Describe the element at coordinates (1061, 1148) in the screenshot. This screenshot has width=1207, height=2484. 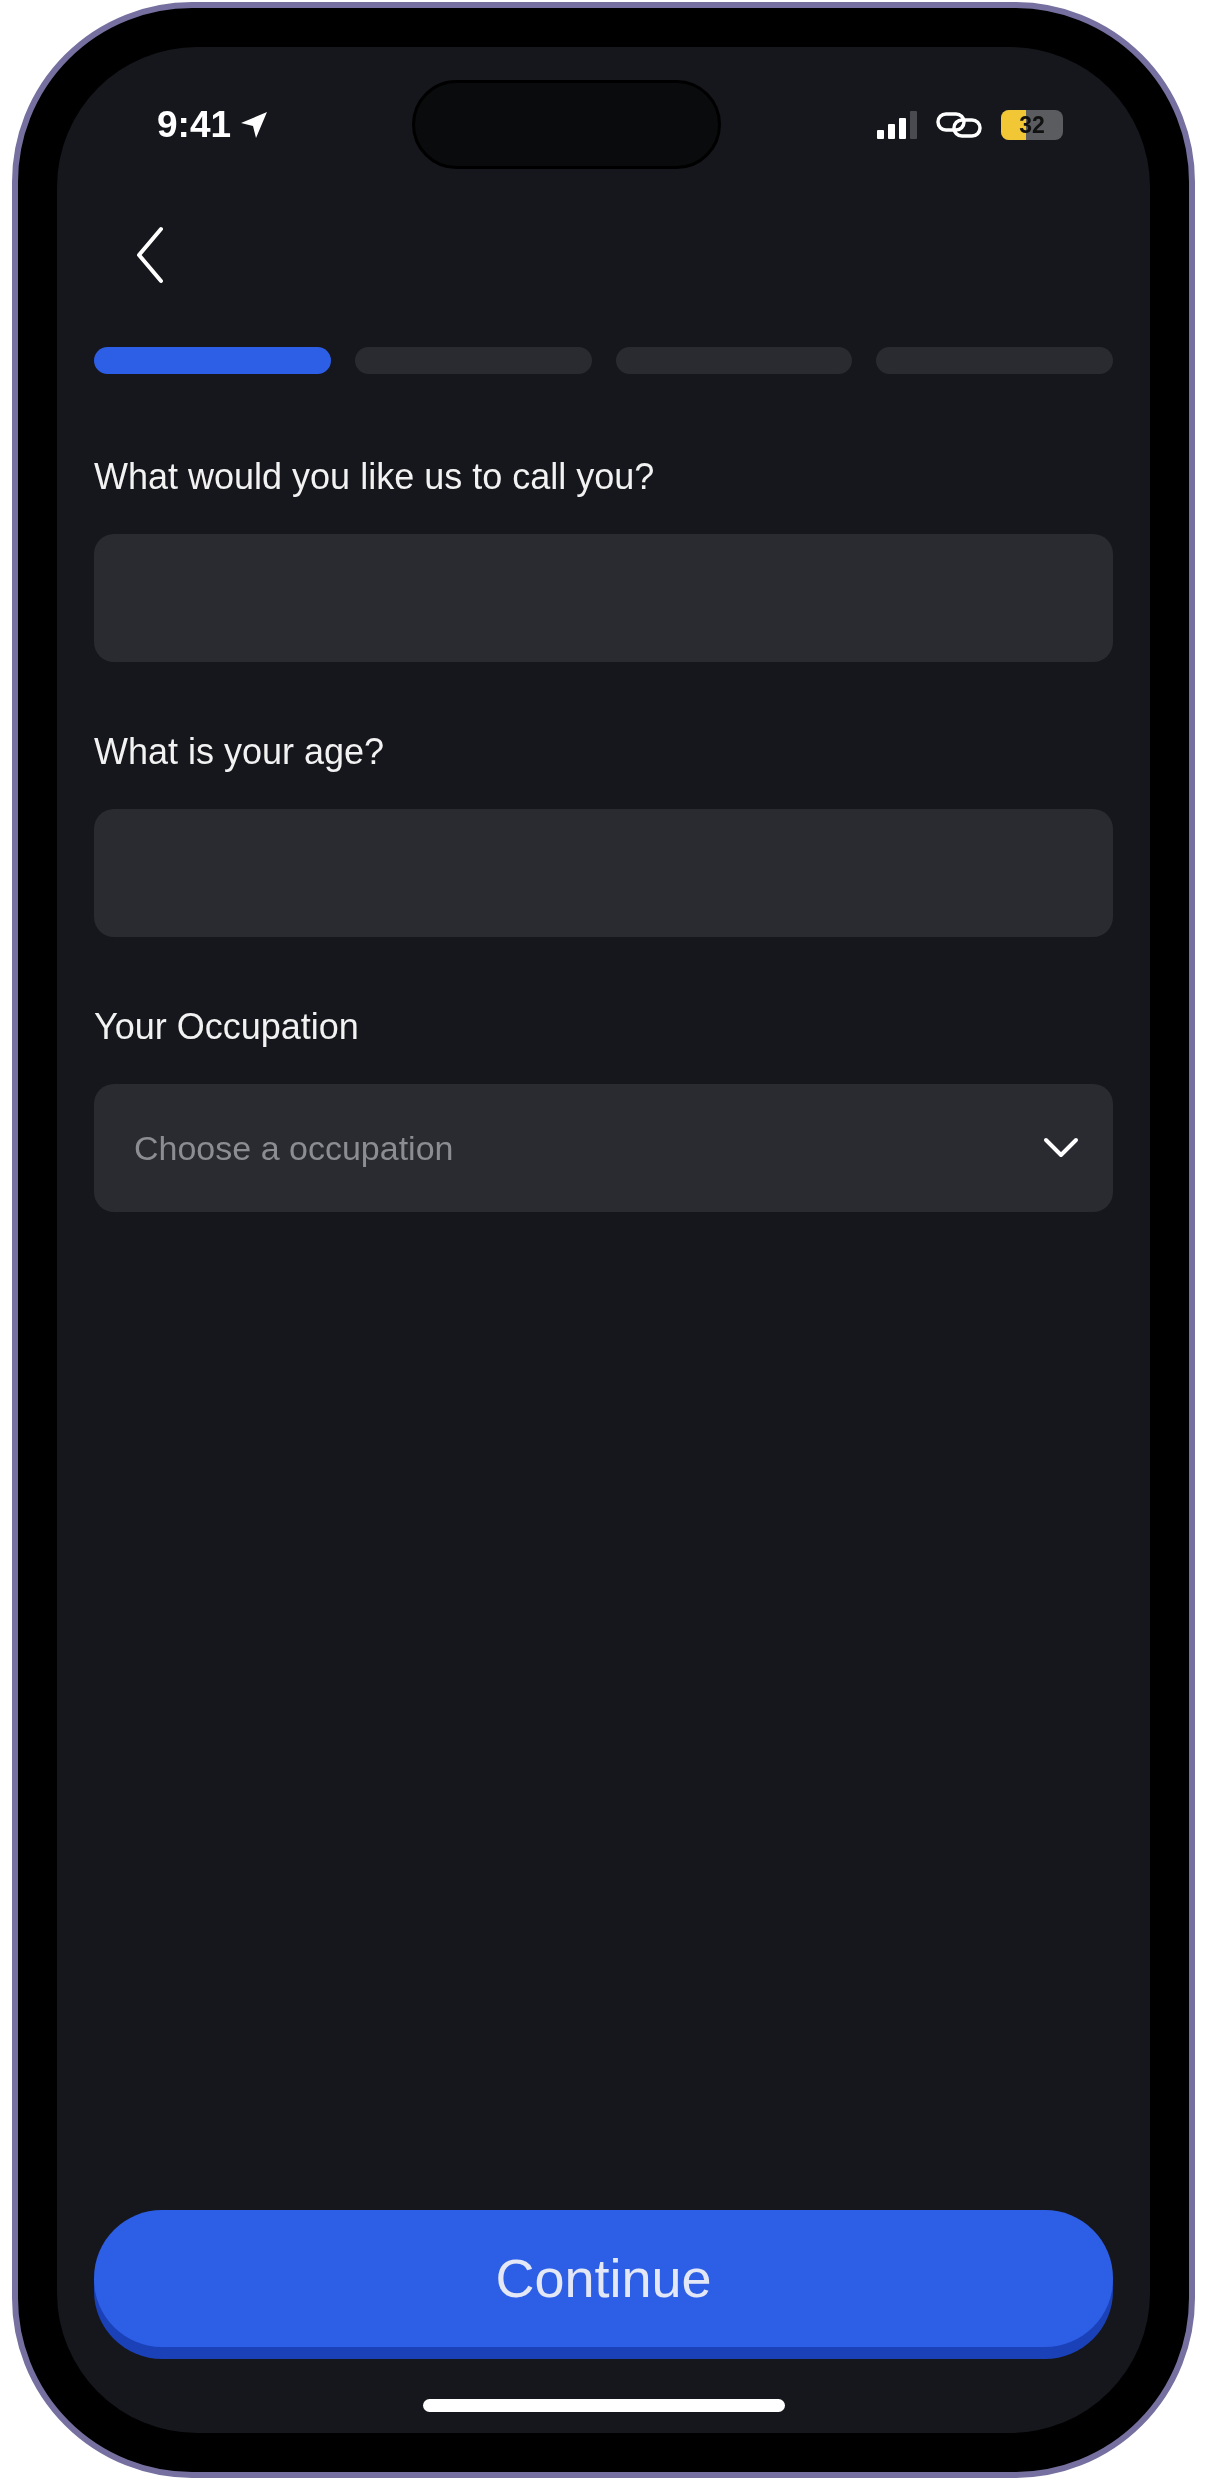
I see `chevron-down-icon` at that location.